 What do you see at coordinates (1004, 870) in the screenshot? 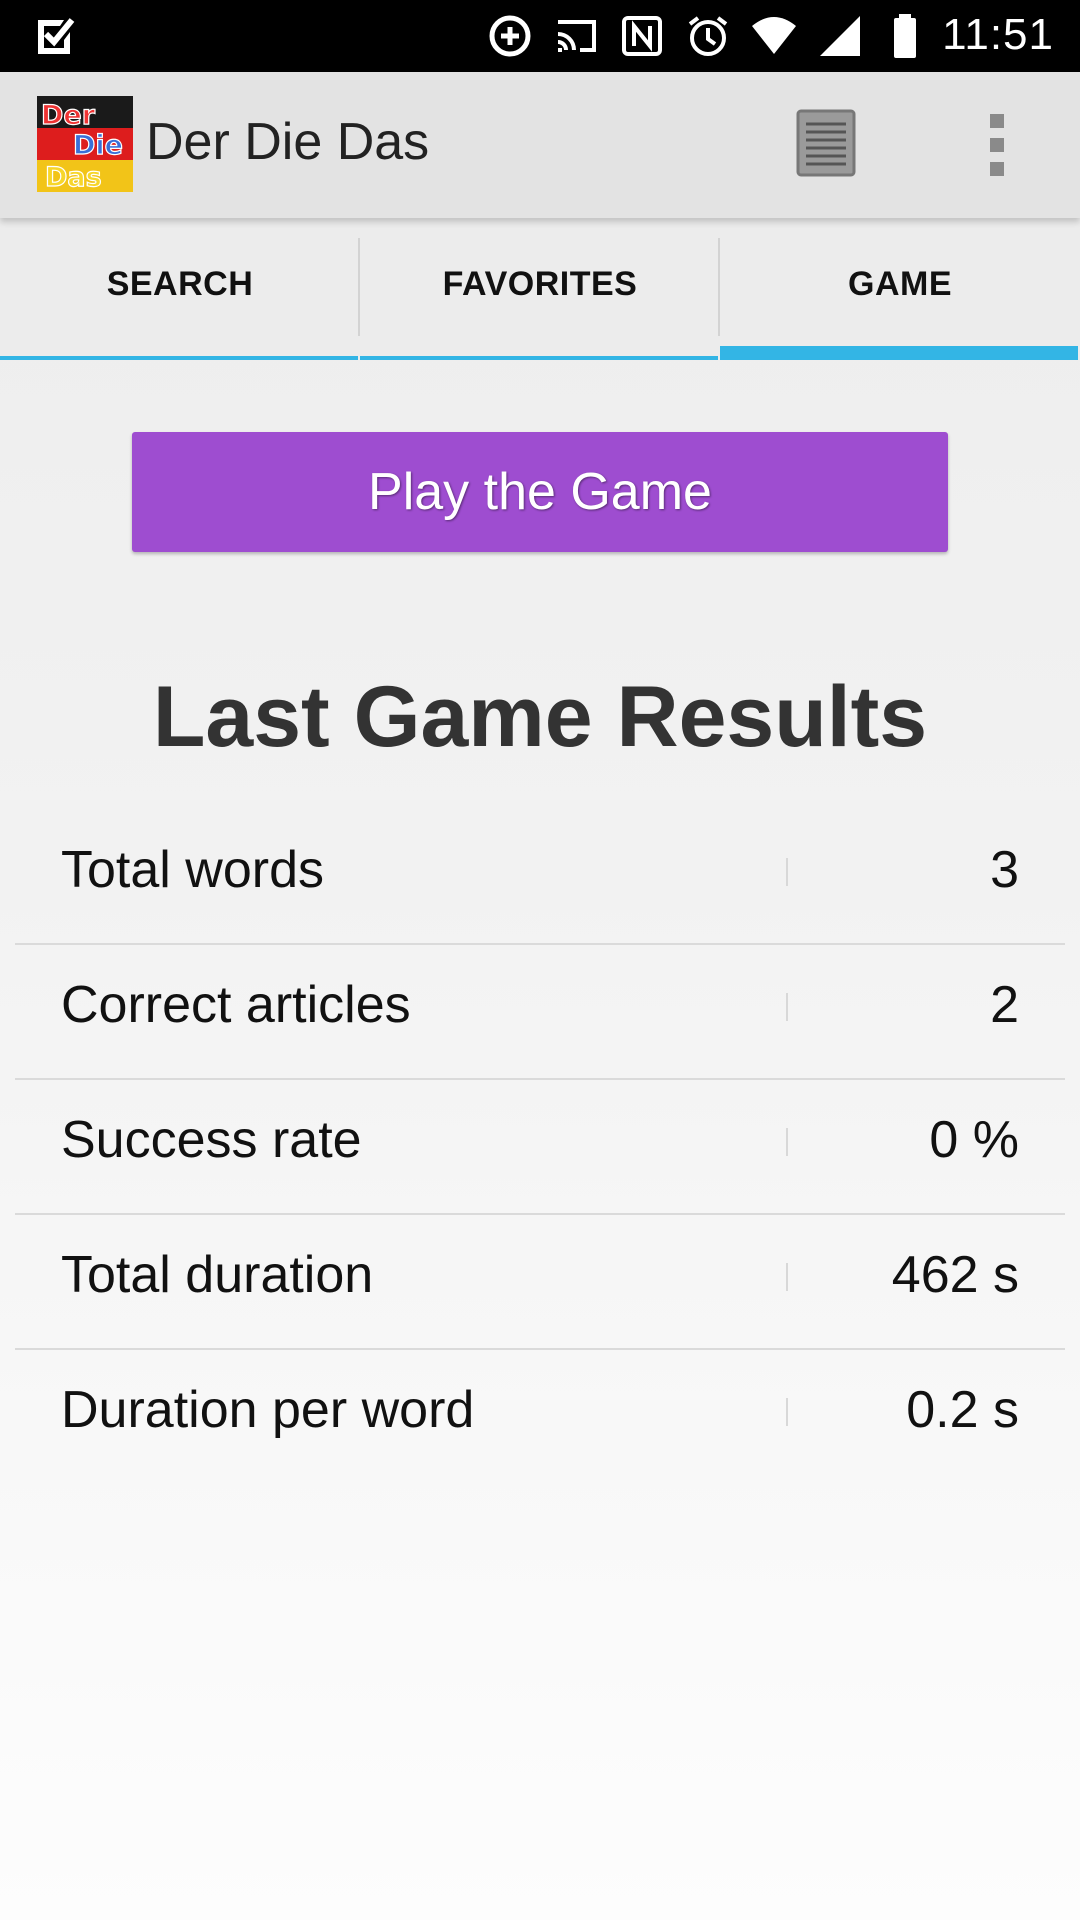
I see `stat-value: 3` at bounding box center [1004, 870].